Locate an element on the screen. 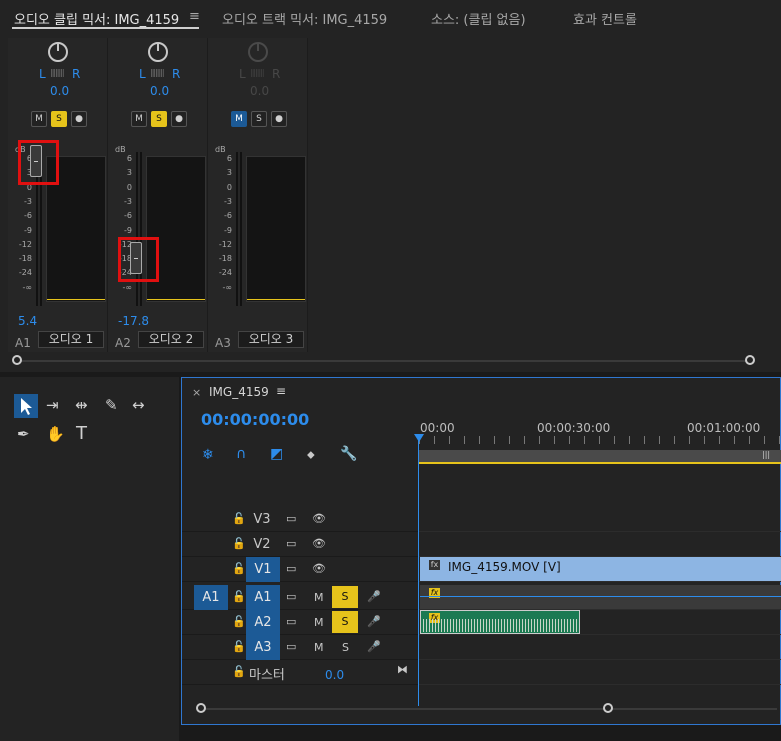 The height and width of the screenshot is (741, 781). volume-value: -17.8 is located at coordinates (133, 321).